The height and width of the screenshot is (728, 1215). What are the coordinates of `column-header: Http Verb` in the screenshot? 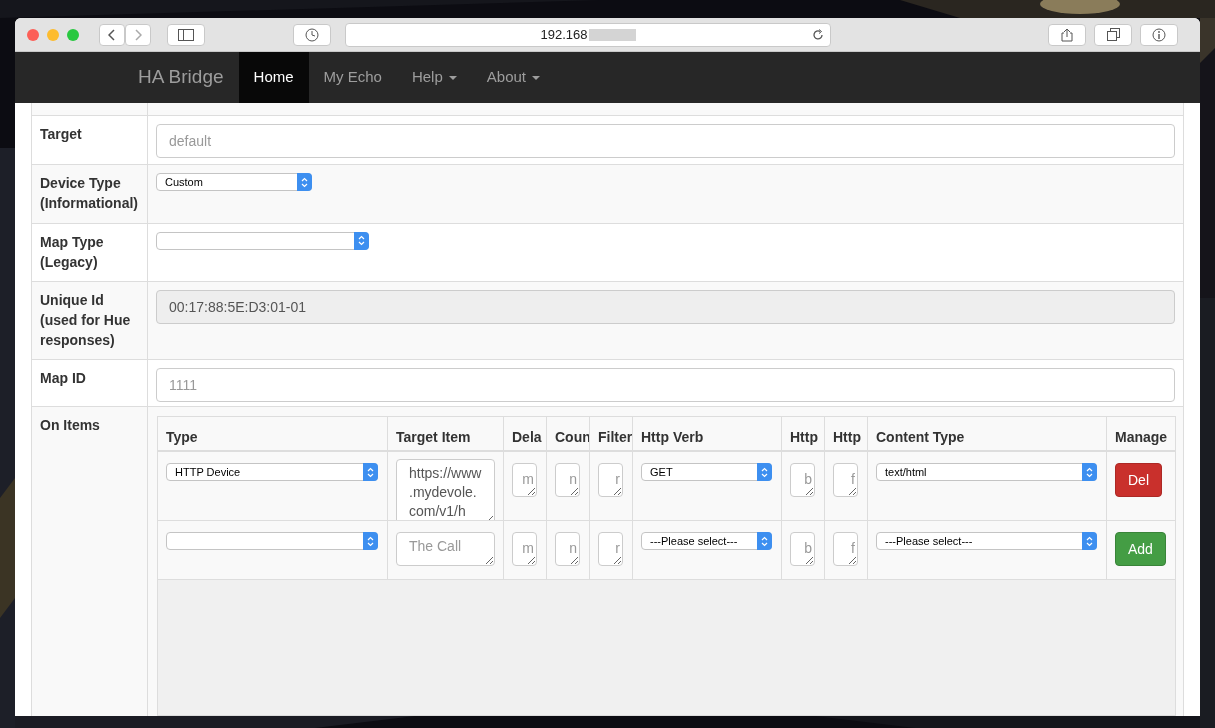 It's located at (672, 437).